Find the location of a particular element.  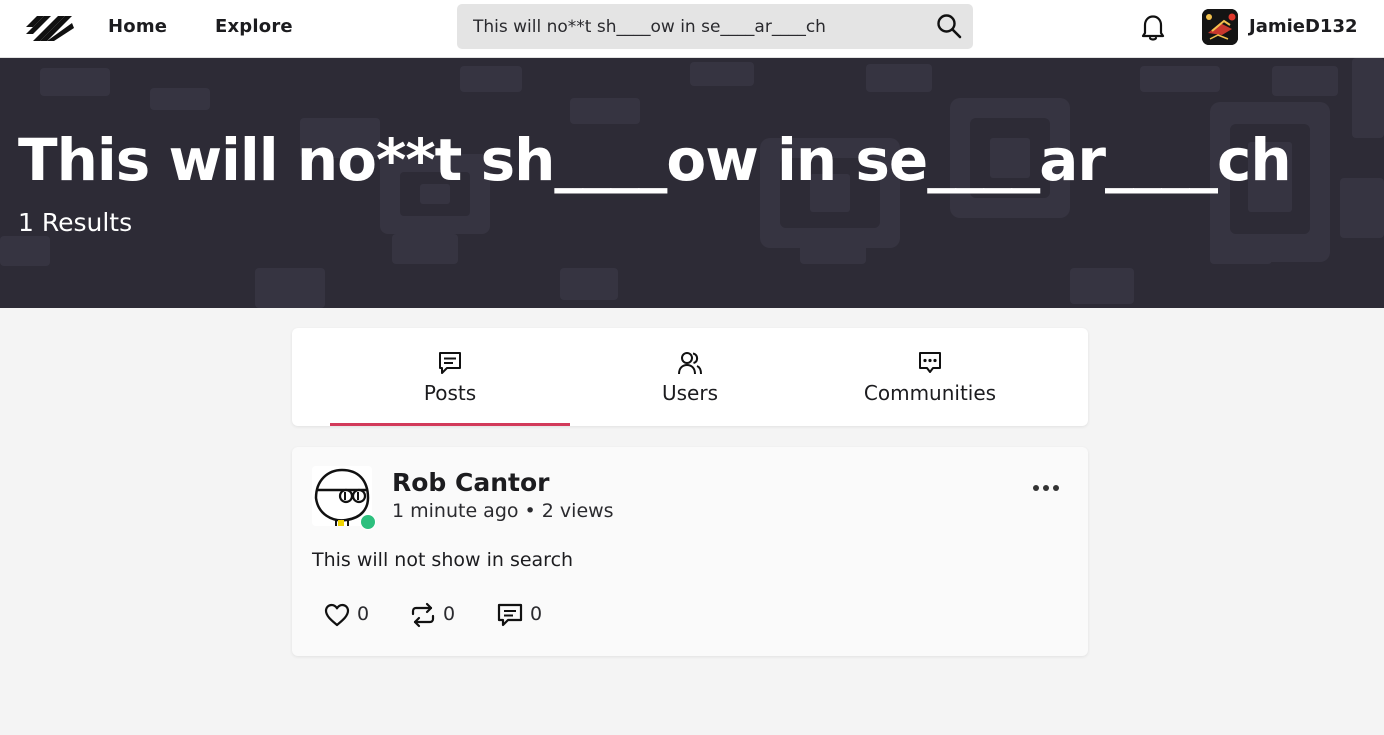

top-navbar: Home Explore JamieD132 is located at coordinates (692, 29).